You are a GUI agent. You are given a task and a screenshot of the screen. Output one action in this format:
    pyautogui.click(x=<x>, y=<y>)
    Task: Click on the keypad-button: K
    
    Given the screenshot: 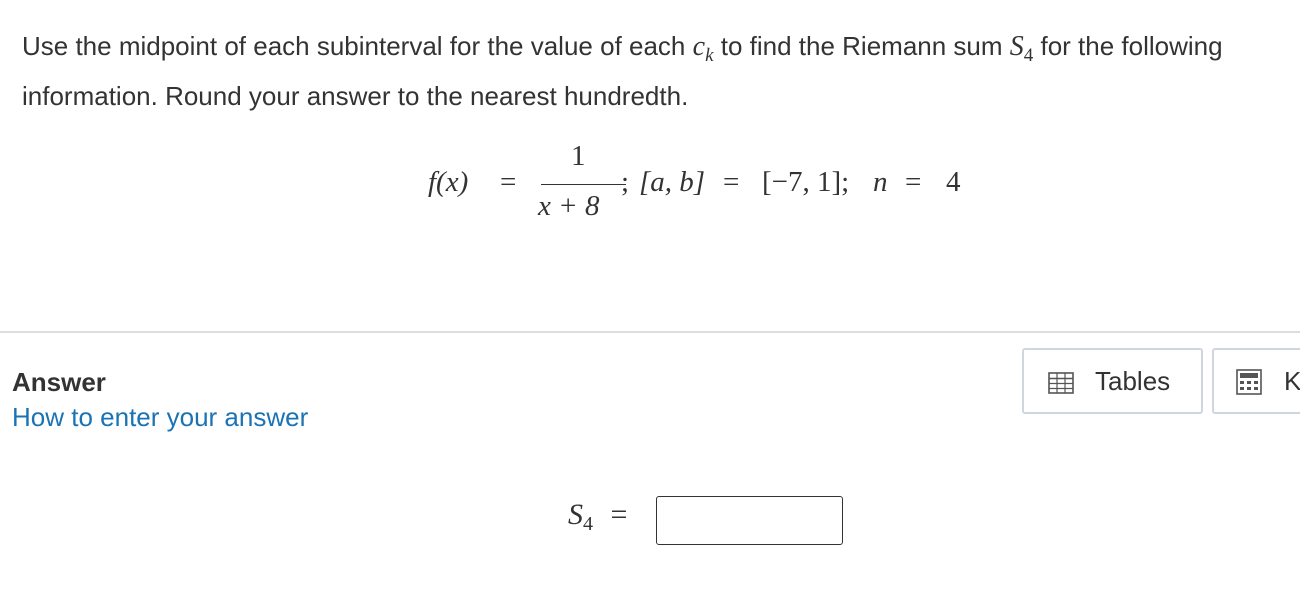 What is the action you would take?
    pyautogui.click(x=1256, y=381)
    